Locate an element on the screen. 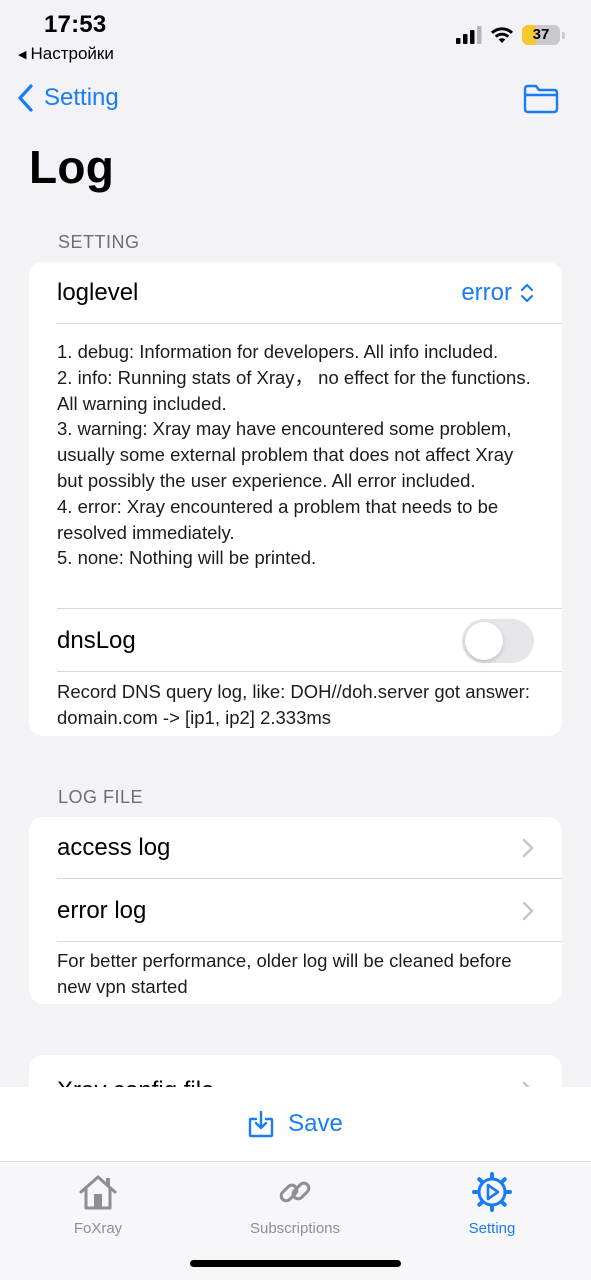  tab-setting-label: Setting is located at coordinates (492, 1228).